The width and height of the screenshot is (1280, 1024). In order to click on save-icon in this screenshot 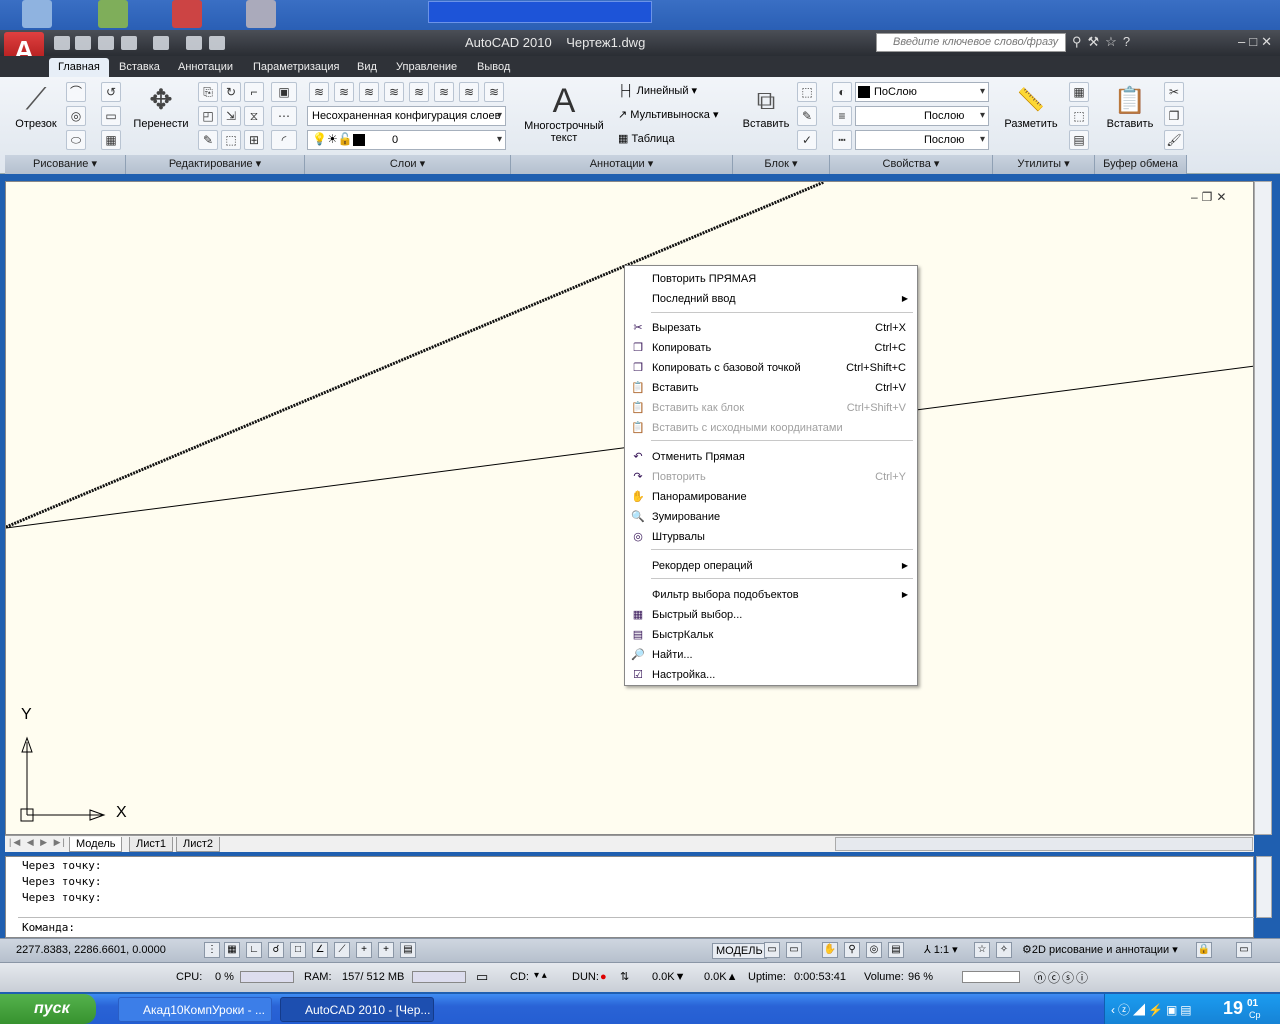, I will do `click(106, 43)`.